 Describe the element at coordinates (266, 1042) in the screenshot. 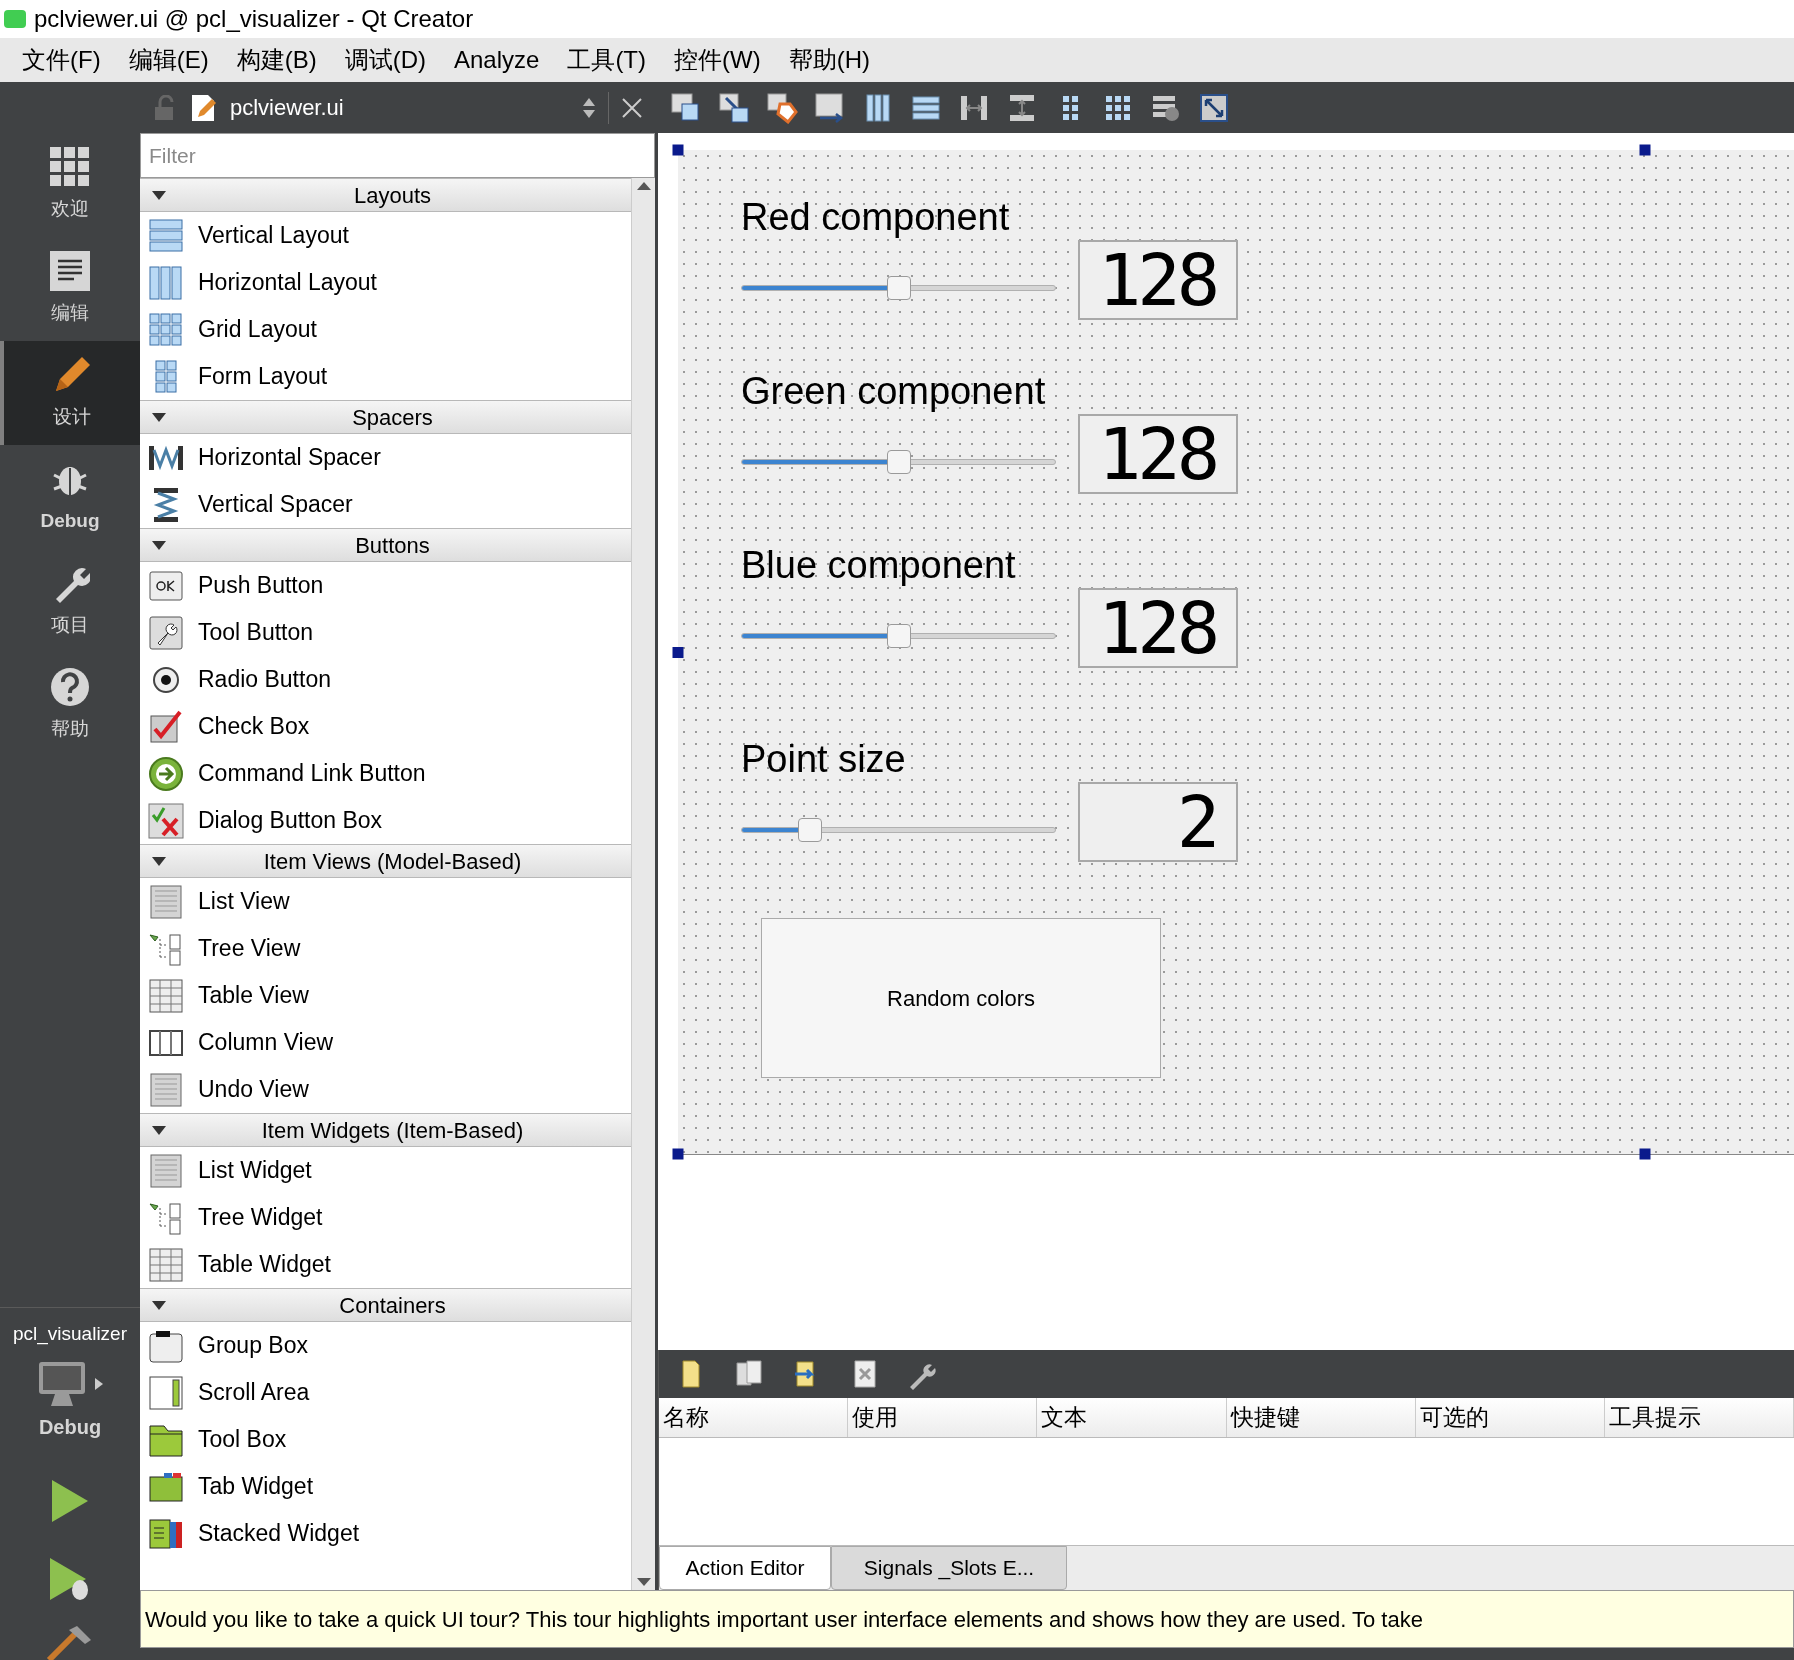

I see `widget-item: Column View` at that location.